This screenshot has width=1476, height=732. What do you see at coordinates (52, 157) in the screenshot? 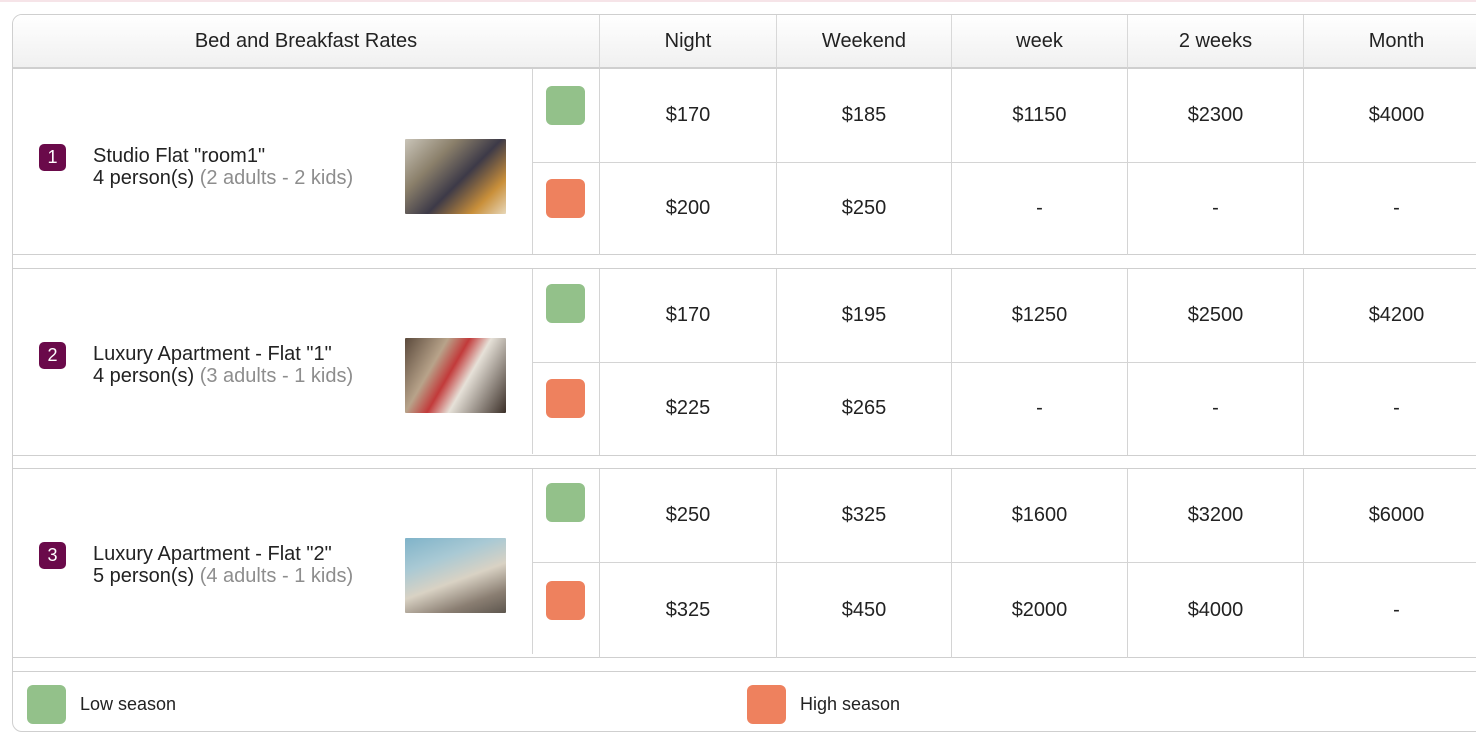
I see `room-number-badge: 1` at bounding box center [52, 157].